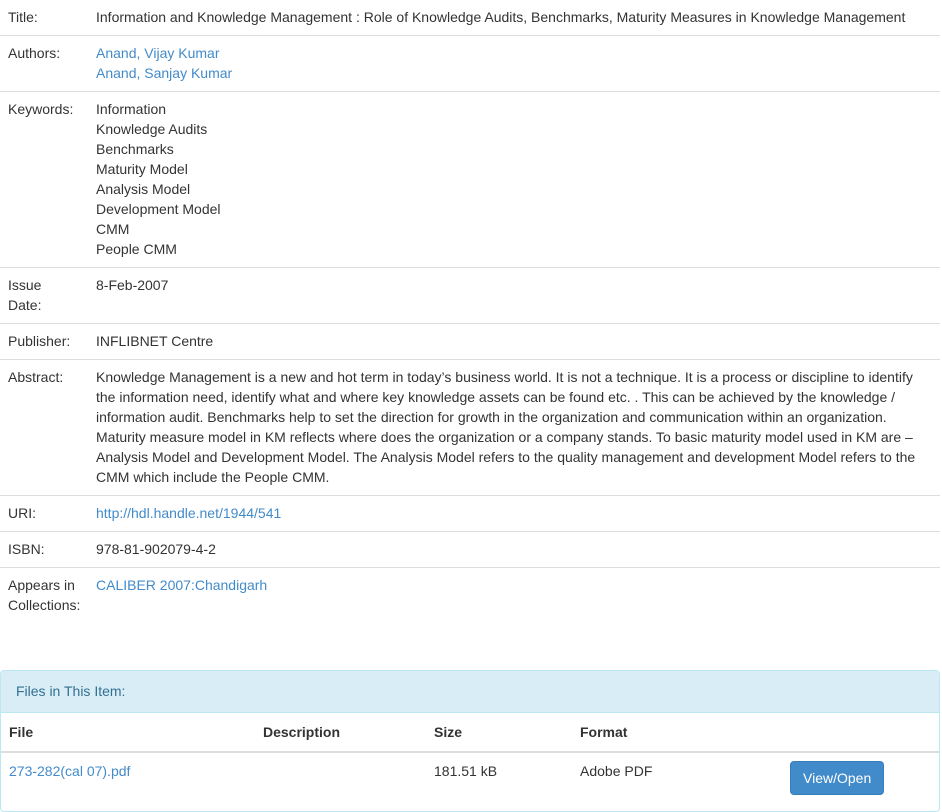  I want to click on uri-label: URI:, so click(44, 513).